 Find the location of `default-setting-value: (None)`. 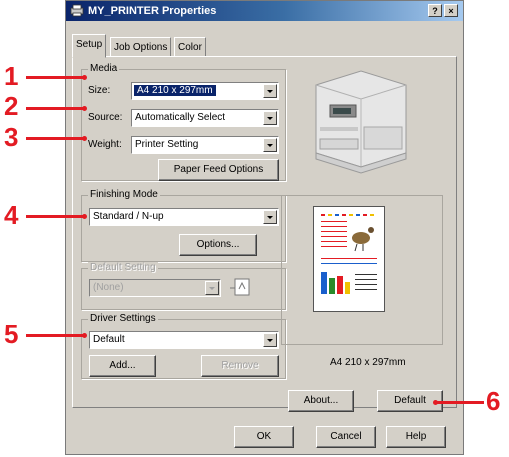

default-setting-value: (None) is located at coordinates (108, 287).